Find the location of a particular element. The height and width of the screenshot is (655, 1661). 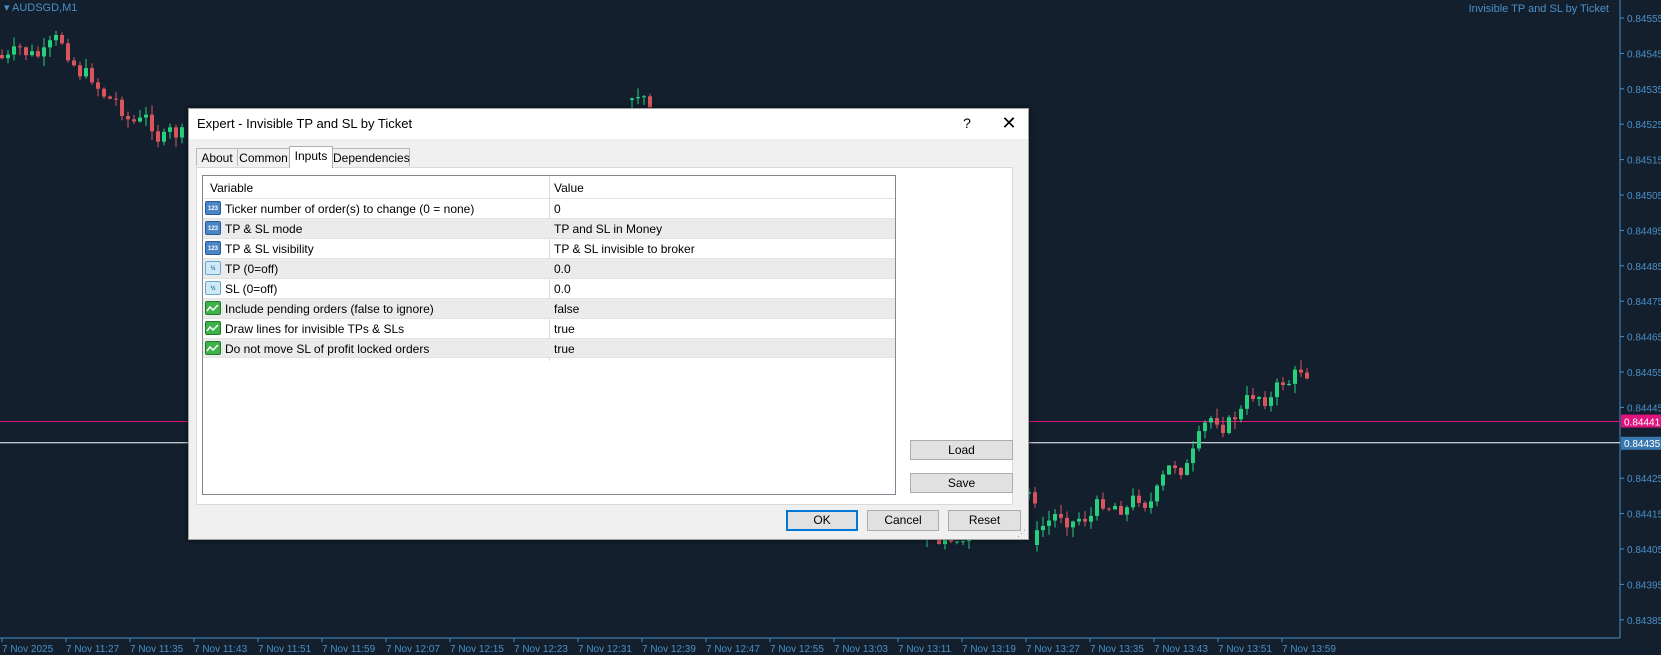

time-tick-label: 7 Nov 12:23 is located at coordinates (541, 649).